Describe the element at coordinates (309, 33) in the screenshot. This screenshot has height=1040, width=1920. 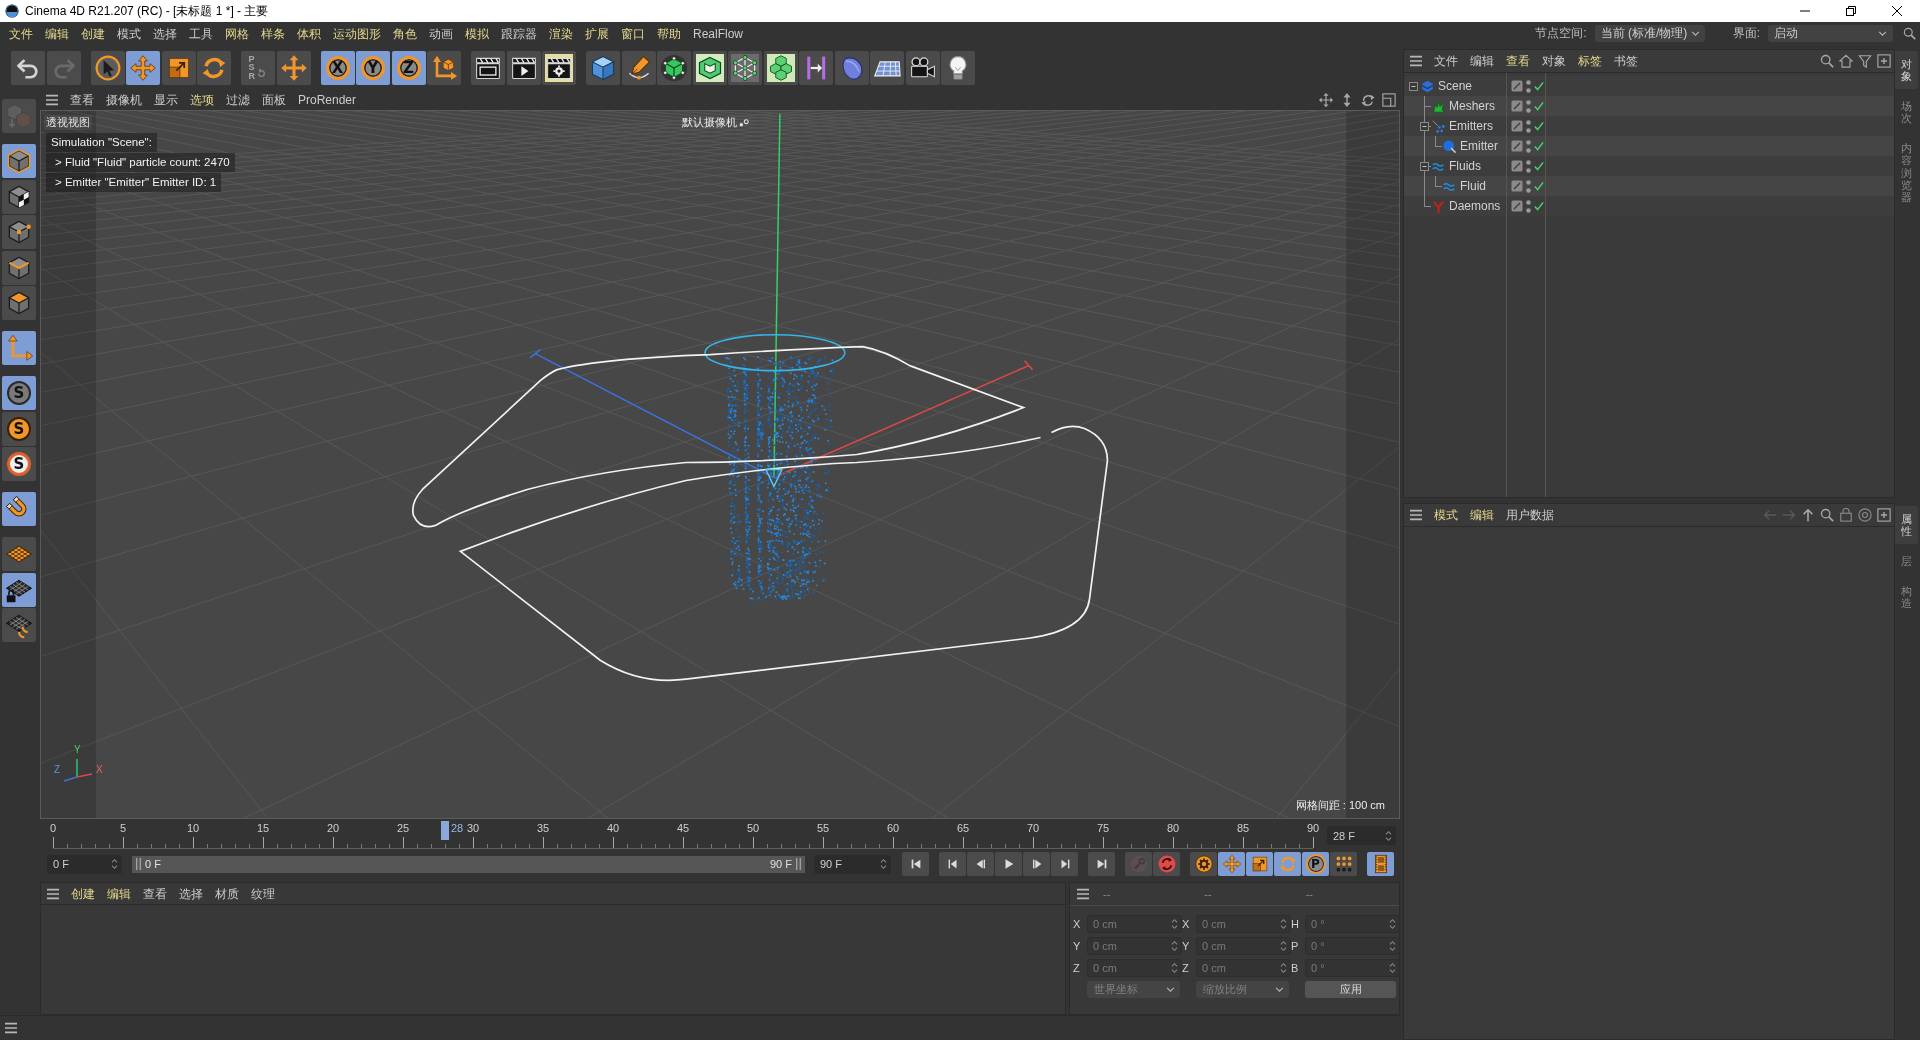
I see `menu-item: 体积` at that location.